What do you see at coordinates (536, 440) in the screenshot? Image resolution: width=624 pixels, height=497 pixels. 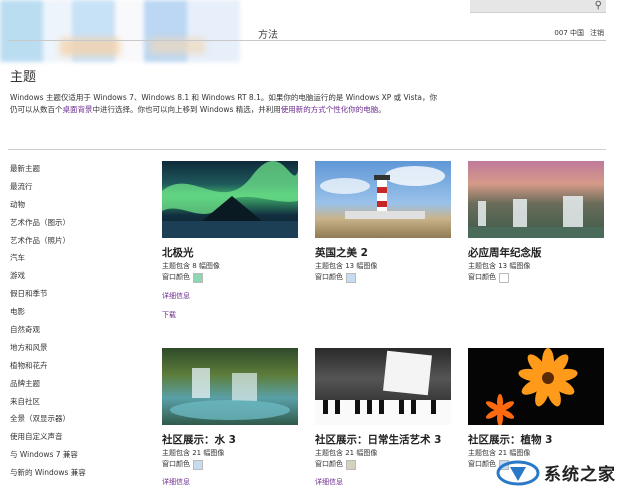 I see `theme-title: 社区展示：植物 3` at bounding box center [536, 440].